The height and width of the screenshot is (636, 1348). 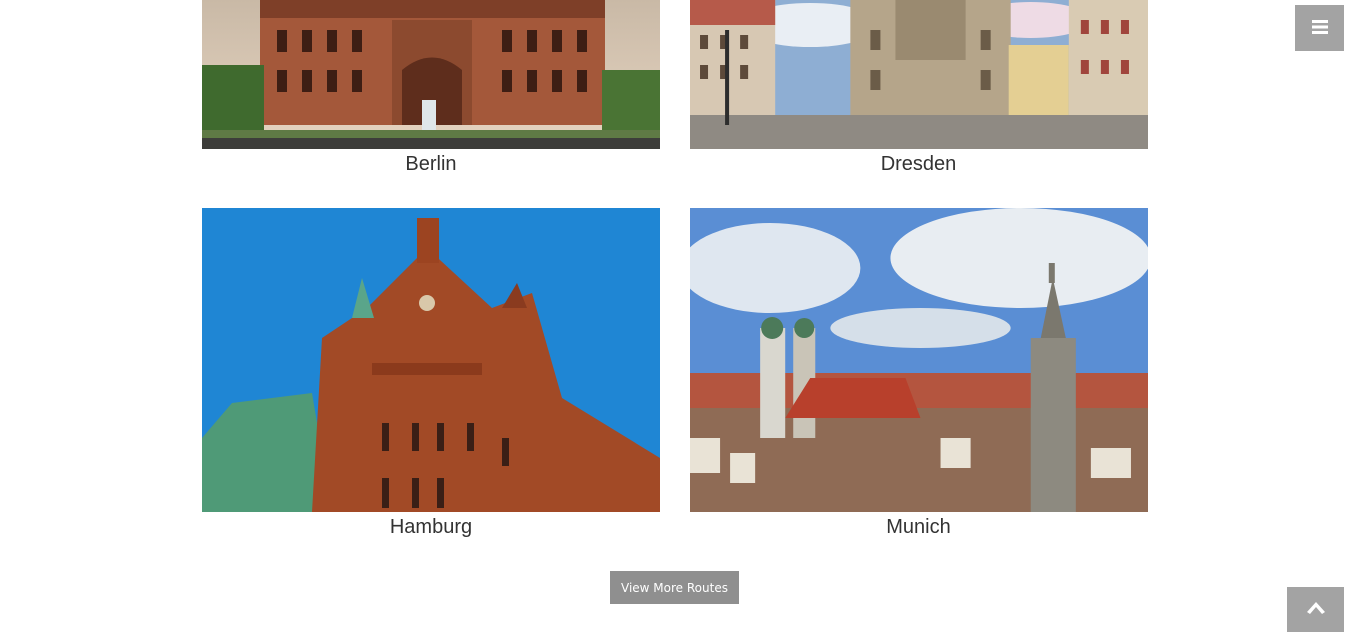 I want to click on hamburger-menu-icon, so click(x=1319, y=28).